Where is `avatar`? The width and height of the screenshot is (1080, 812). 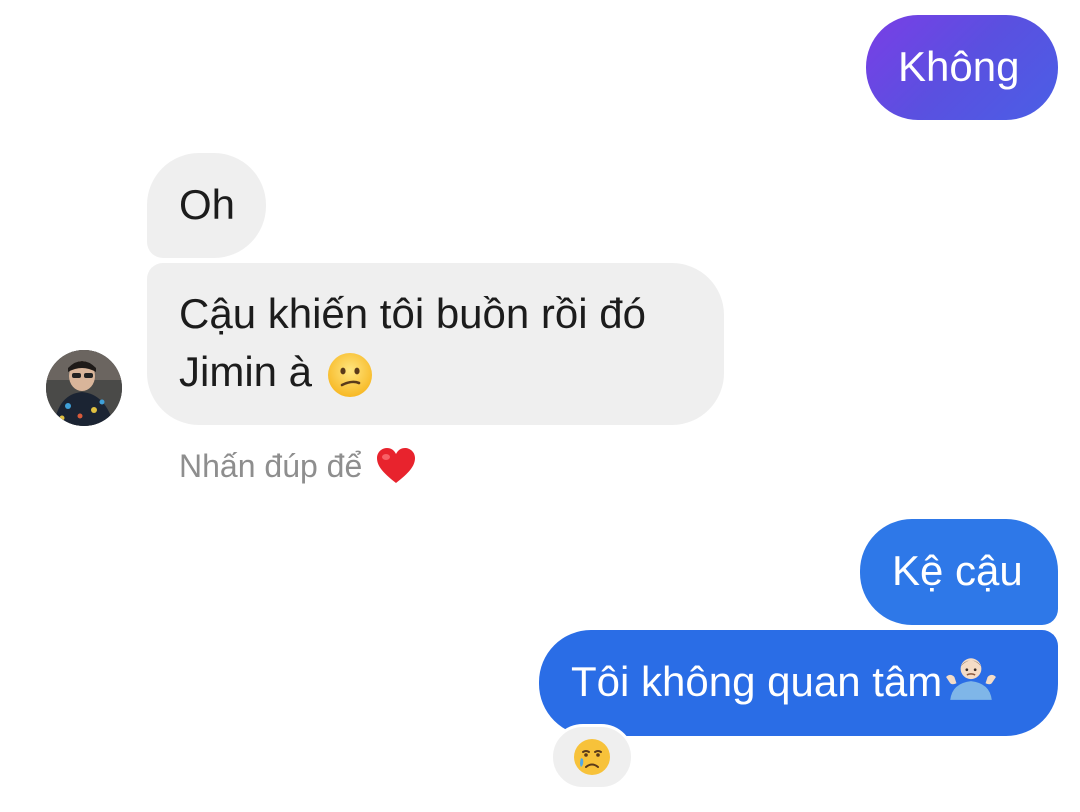
avatar is located at coordinates (84, 388).